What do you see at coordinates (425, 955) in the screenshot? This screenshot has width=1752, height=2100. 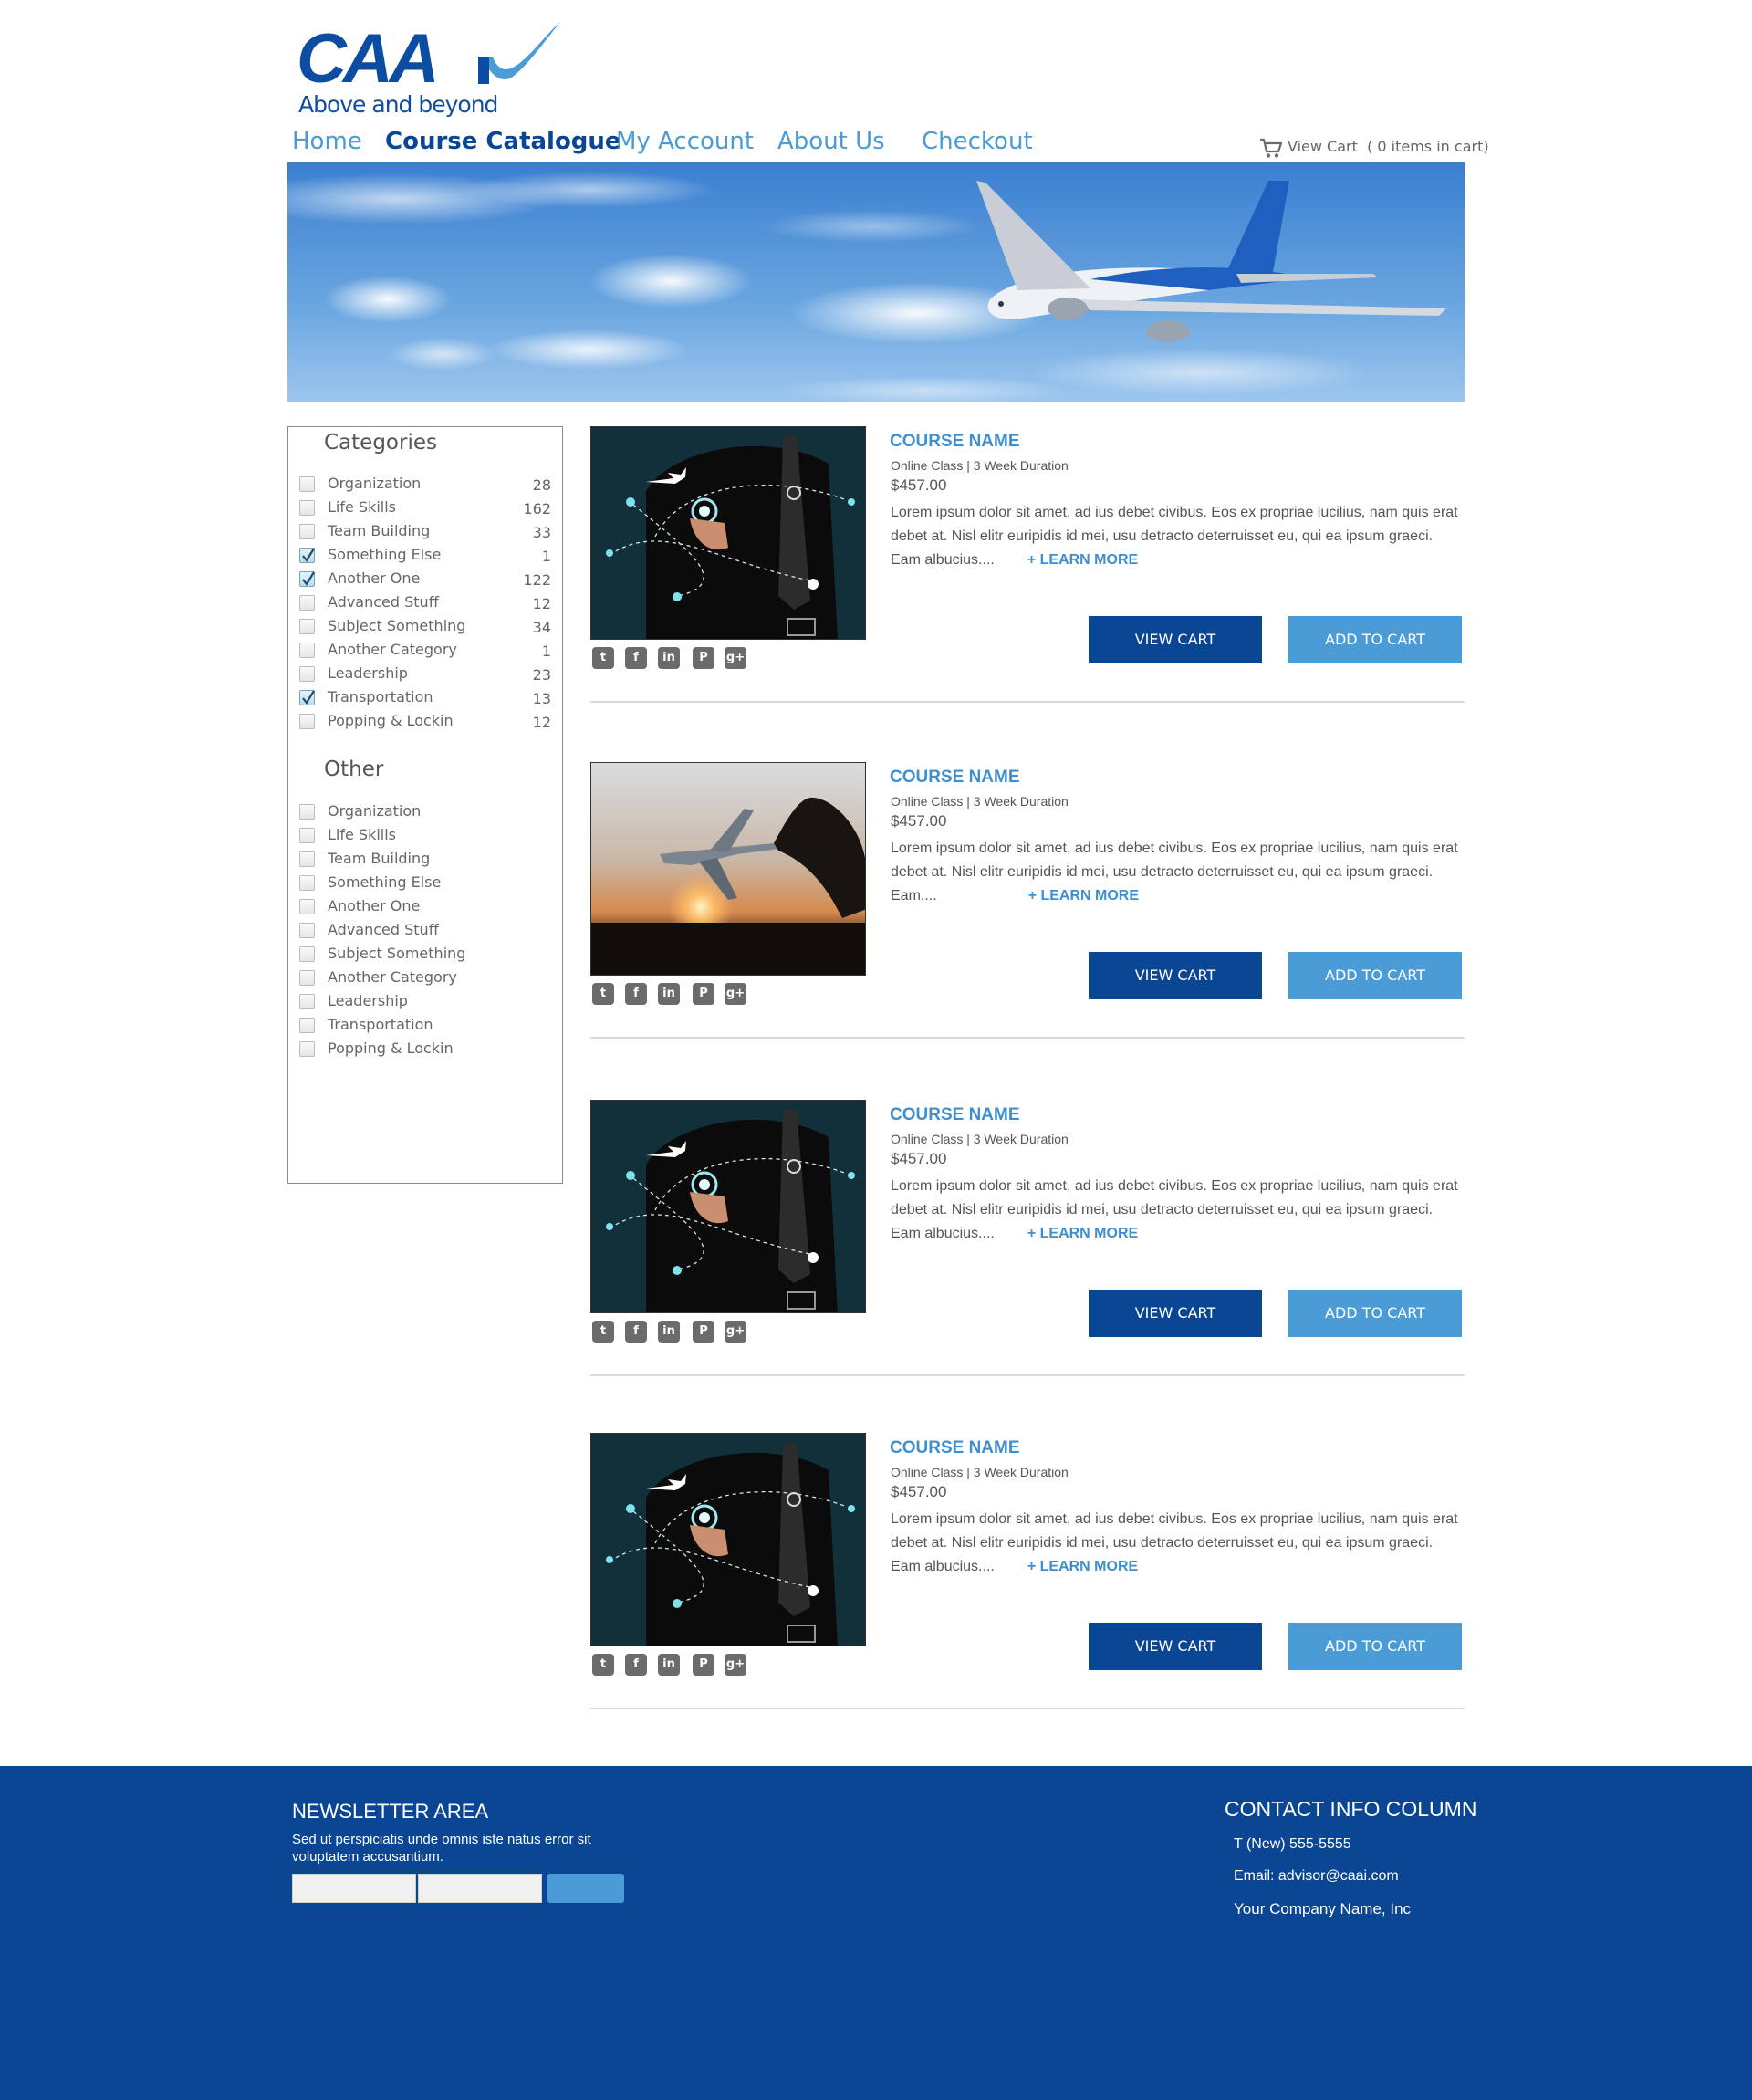 I see `filter-other: Subject Something` at bounding box center [425, 955].